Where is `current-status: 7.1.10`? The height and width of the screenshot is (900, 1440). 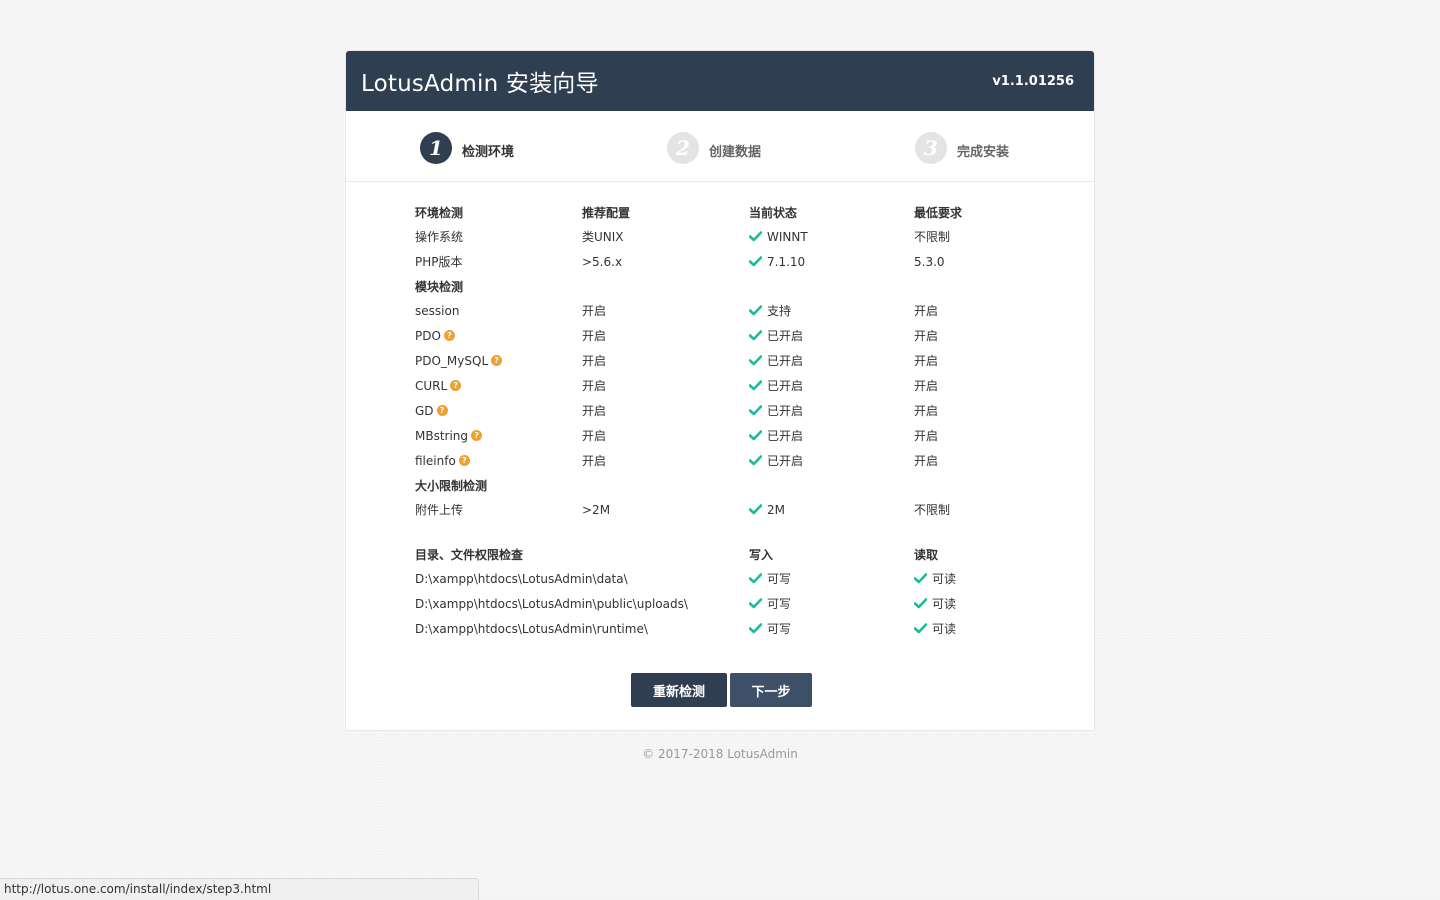 current-status: 7.1.10 is located at coordinates (777, 261).